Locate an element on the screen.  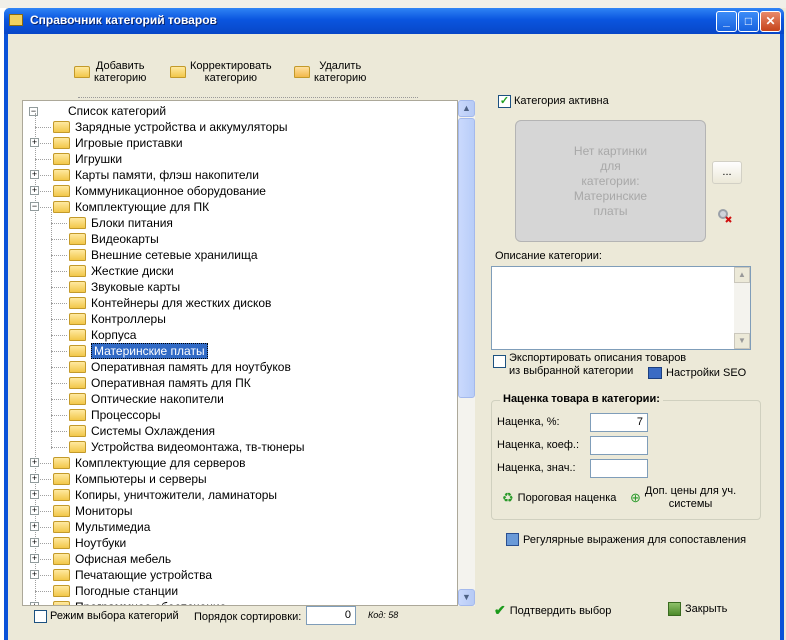
tree-item: Мультимедиа is located at coordinates (101, 527).